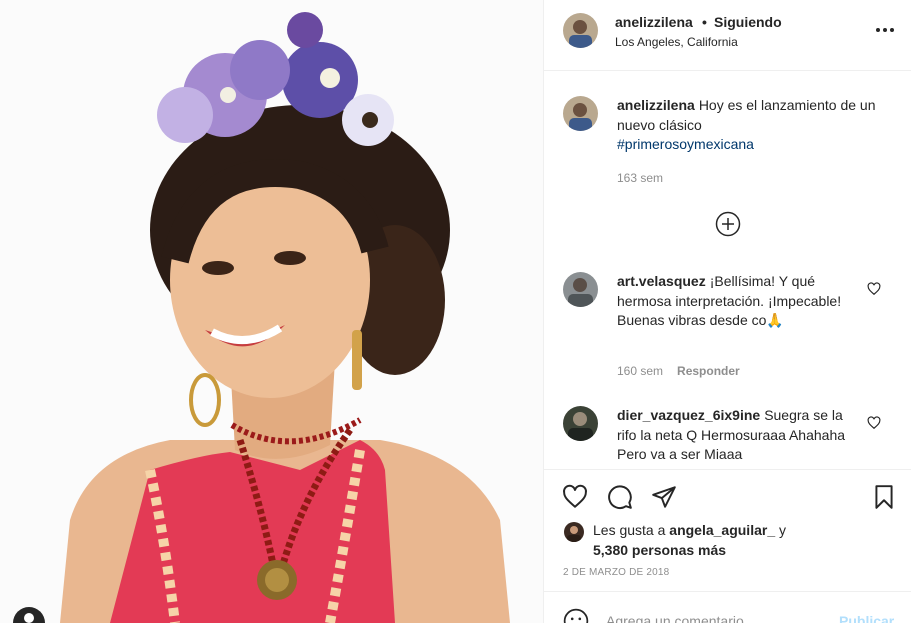 The height and width of the screenshot is (623, 911). Describe the element at coordinates (654, 22) in the screenshot. I see `author-username: anelizzilena` at that location.